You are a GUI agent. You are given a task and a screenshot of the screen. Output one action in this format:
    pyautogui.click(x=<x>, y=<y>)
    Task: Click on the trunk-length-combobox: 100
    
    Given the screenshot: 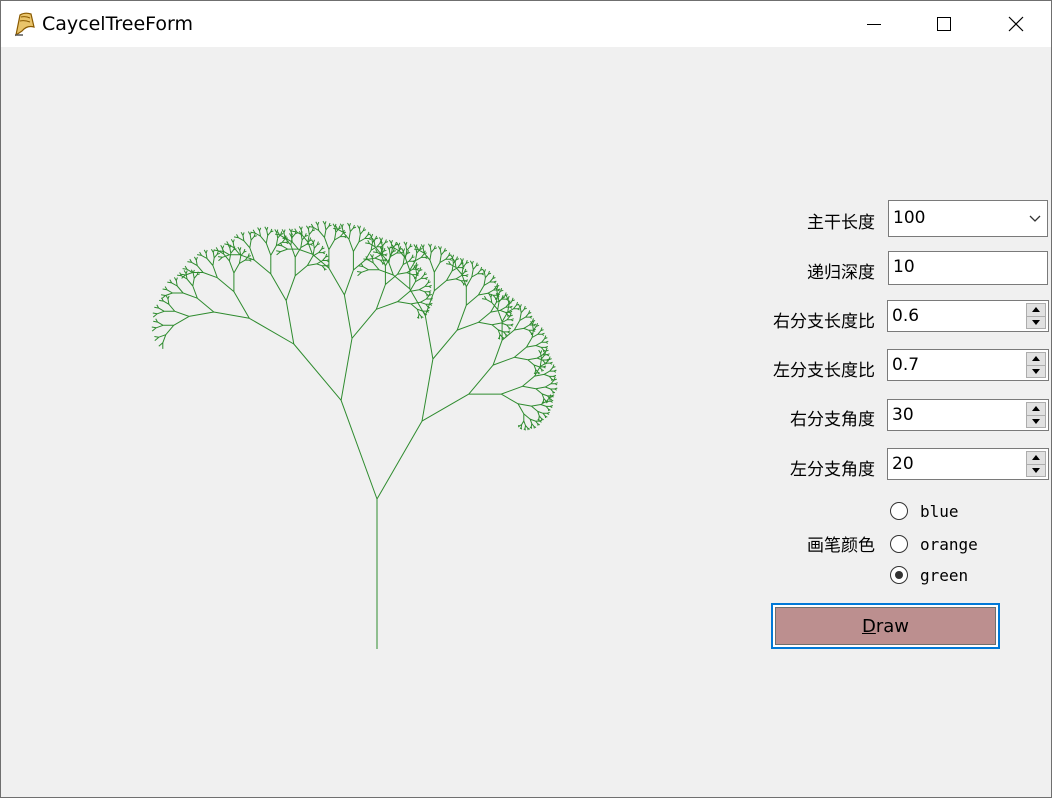 What is the action you would take?
    pyautogui.click(x=968, y=218)
    